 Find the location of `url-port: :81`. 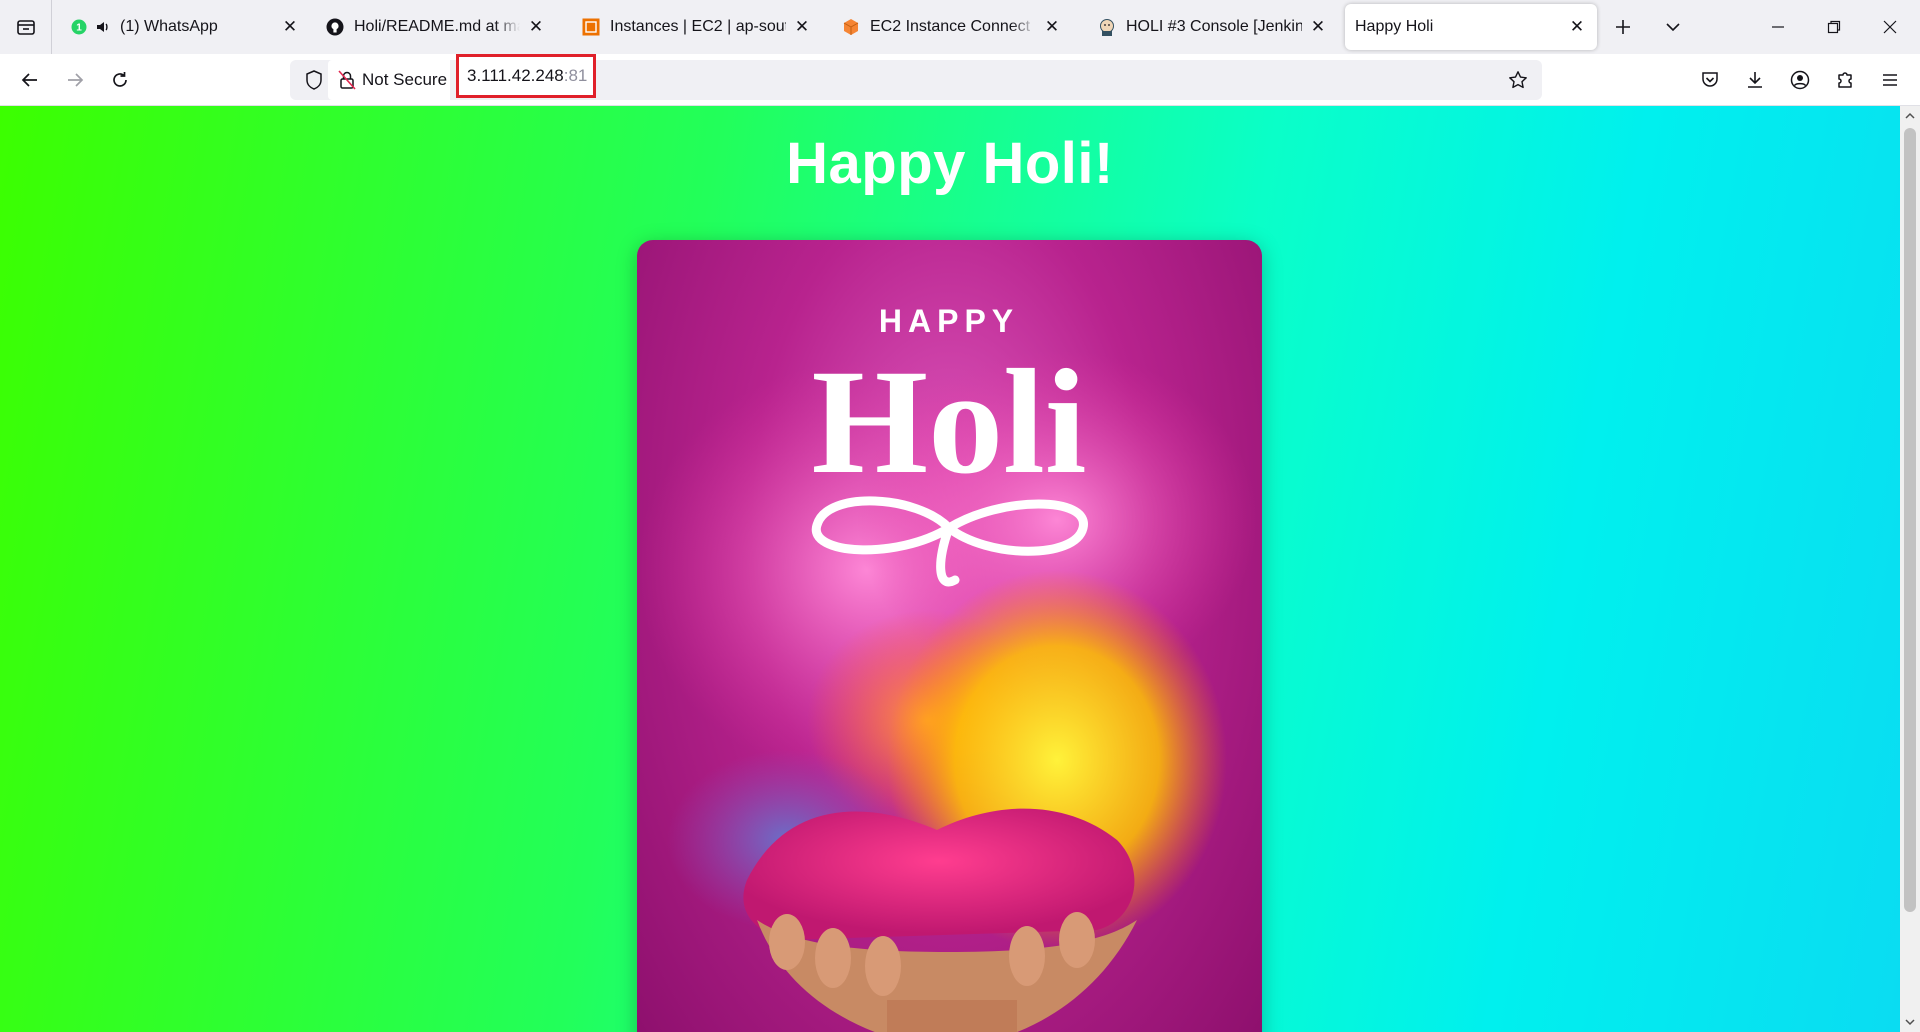

url-port: :81 is located at coordinates (575, 75).